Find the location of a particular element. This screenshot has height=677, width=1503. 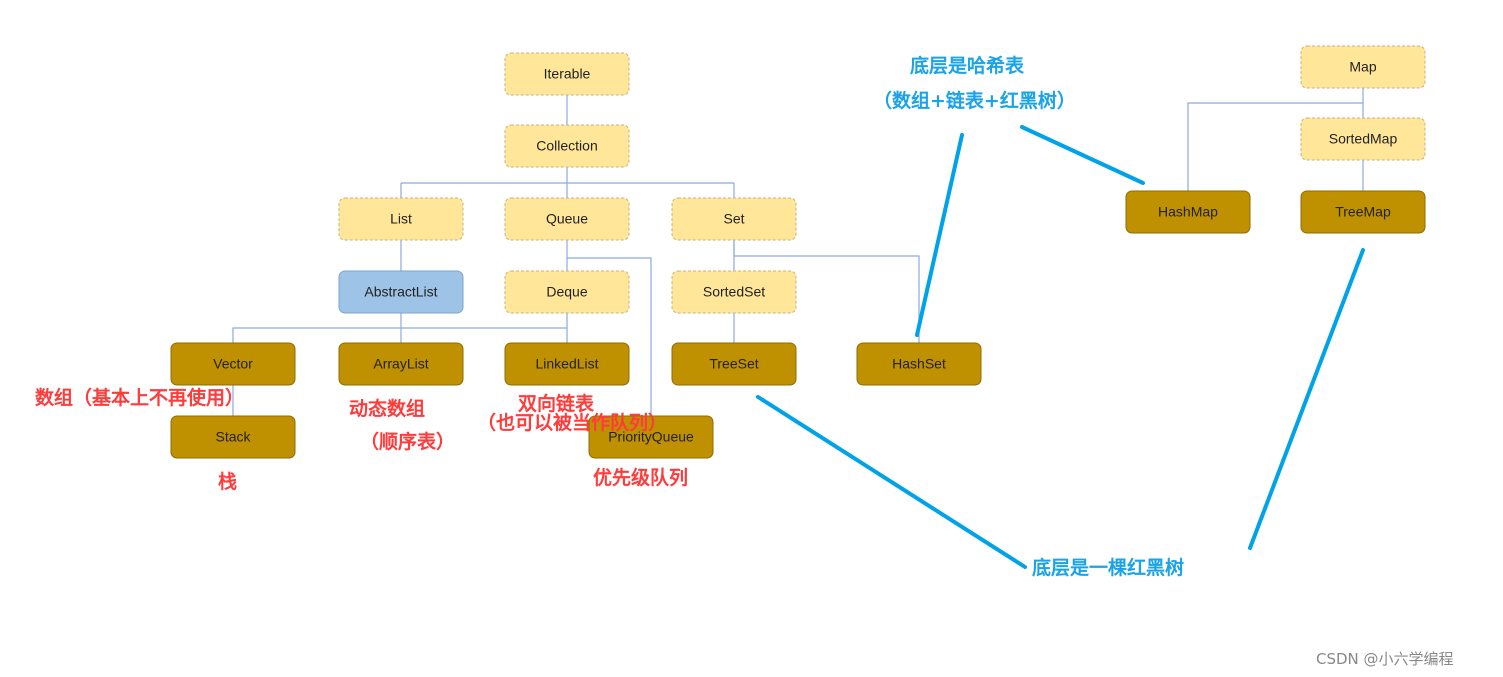

node-hashset: HashSet is located at coordinates (919, 364).